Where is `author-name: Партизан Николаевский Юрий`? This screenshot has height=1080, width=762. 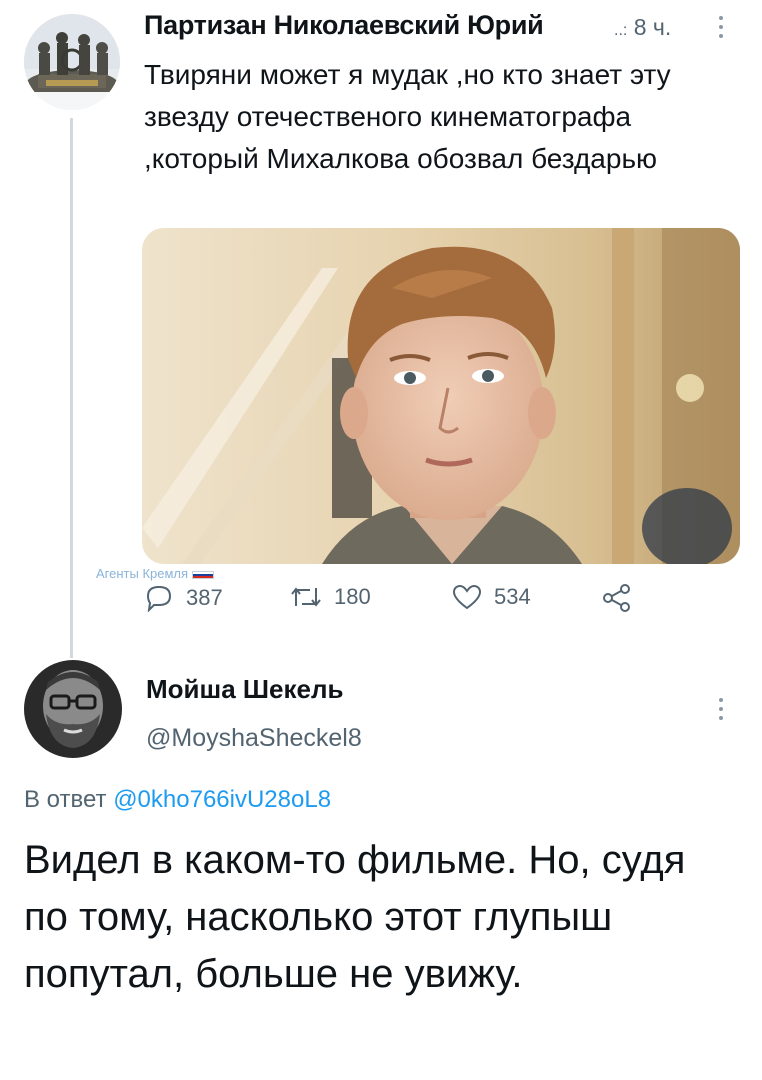
author-name: Партизан Николаевский Юрий is located at coordinates (344, 25).